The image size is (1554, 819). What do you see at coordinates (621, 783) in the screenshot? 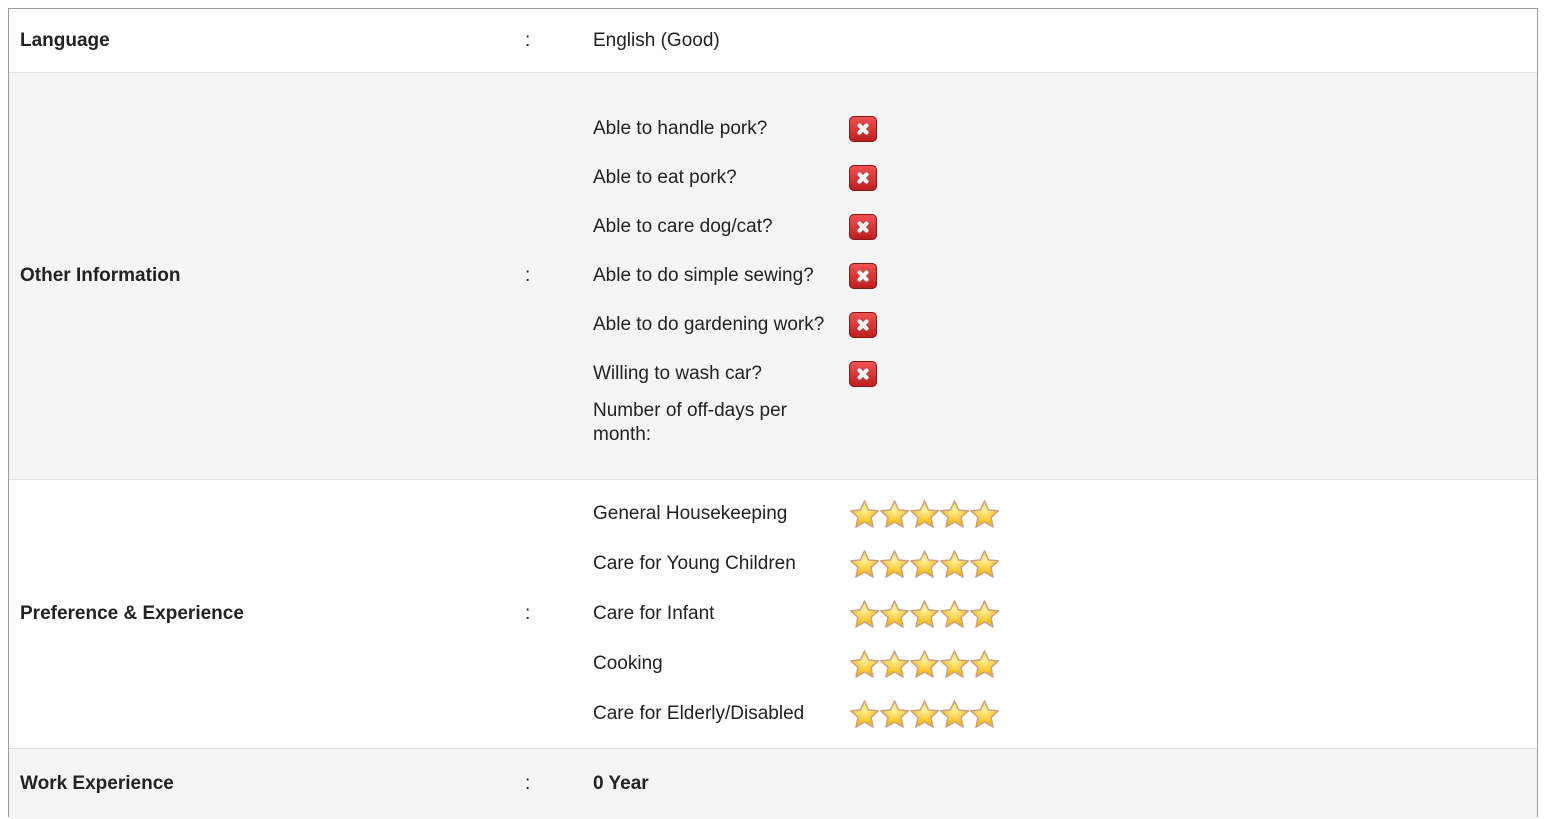
I see `work-experience-value: 0 Year` at bounding box center [621, 783].